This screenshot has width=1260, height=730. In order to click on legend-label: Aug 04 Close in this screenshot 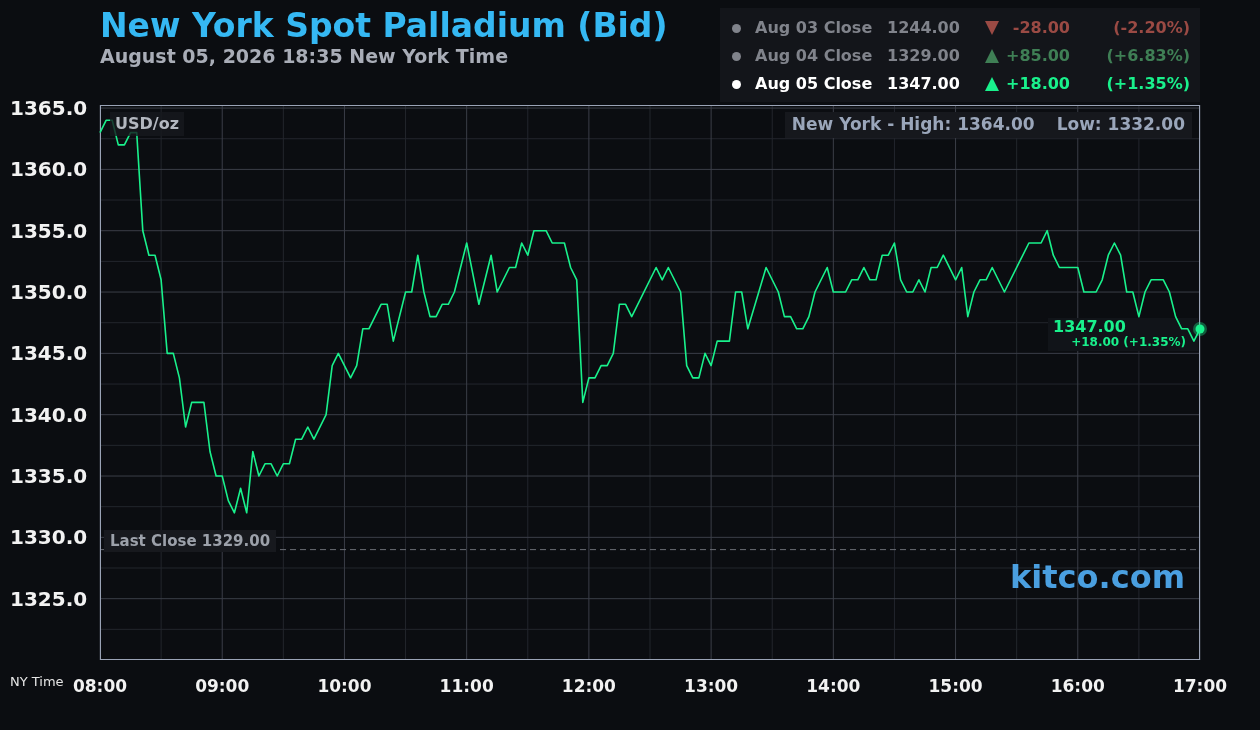, I will do `click(814, 56)`.